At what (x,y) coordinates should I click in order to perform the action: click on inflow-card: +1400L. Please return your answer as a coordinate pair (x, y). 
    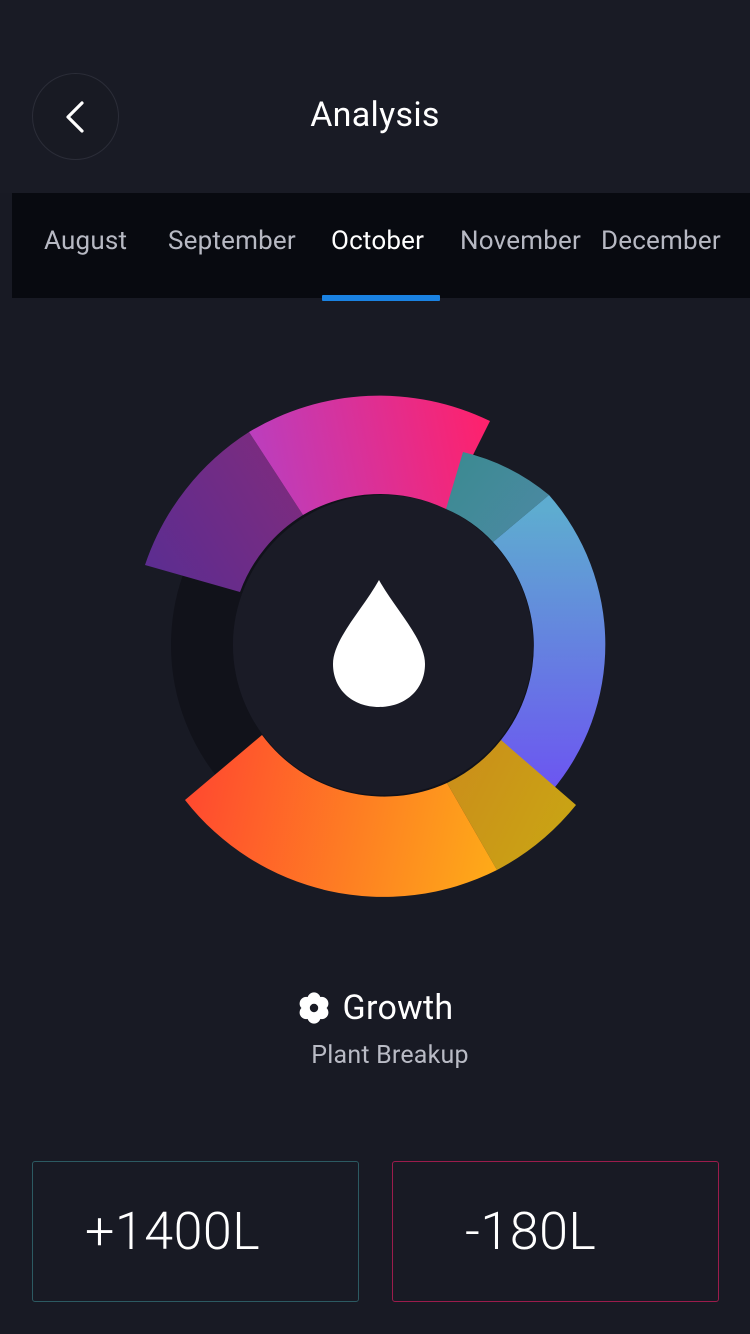
    Looking at the image, I should click on (195, 1231).